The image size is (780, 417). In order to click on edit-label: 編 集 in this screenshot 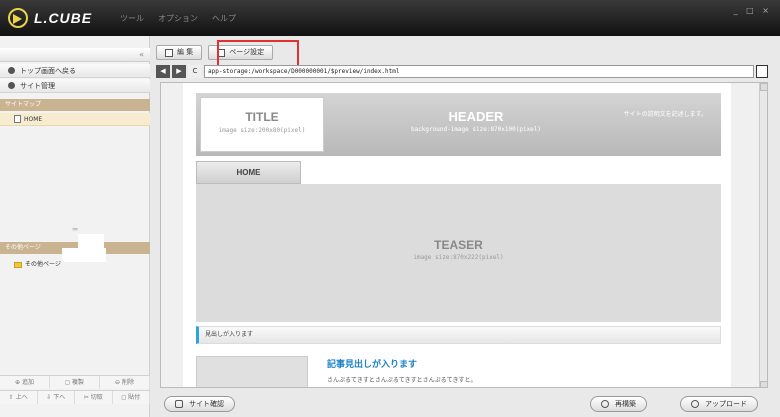, I will do `click(185, 52)`.